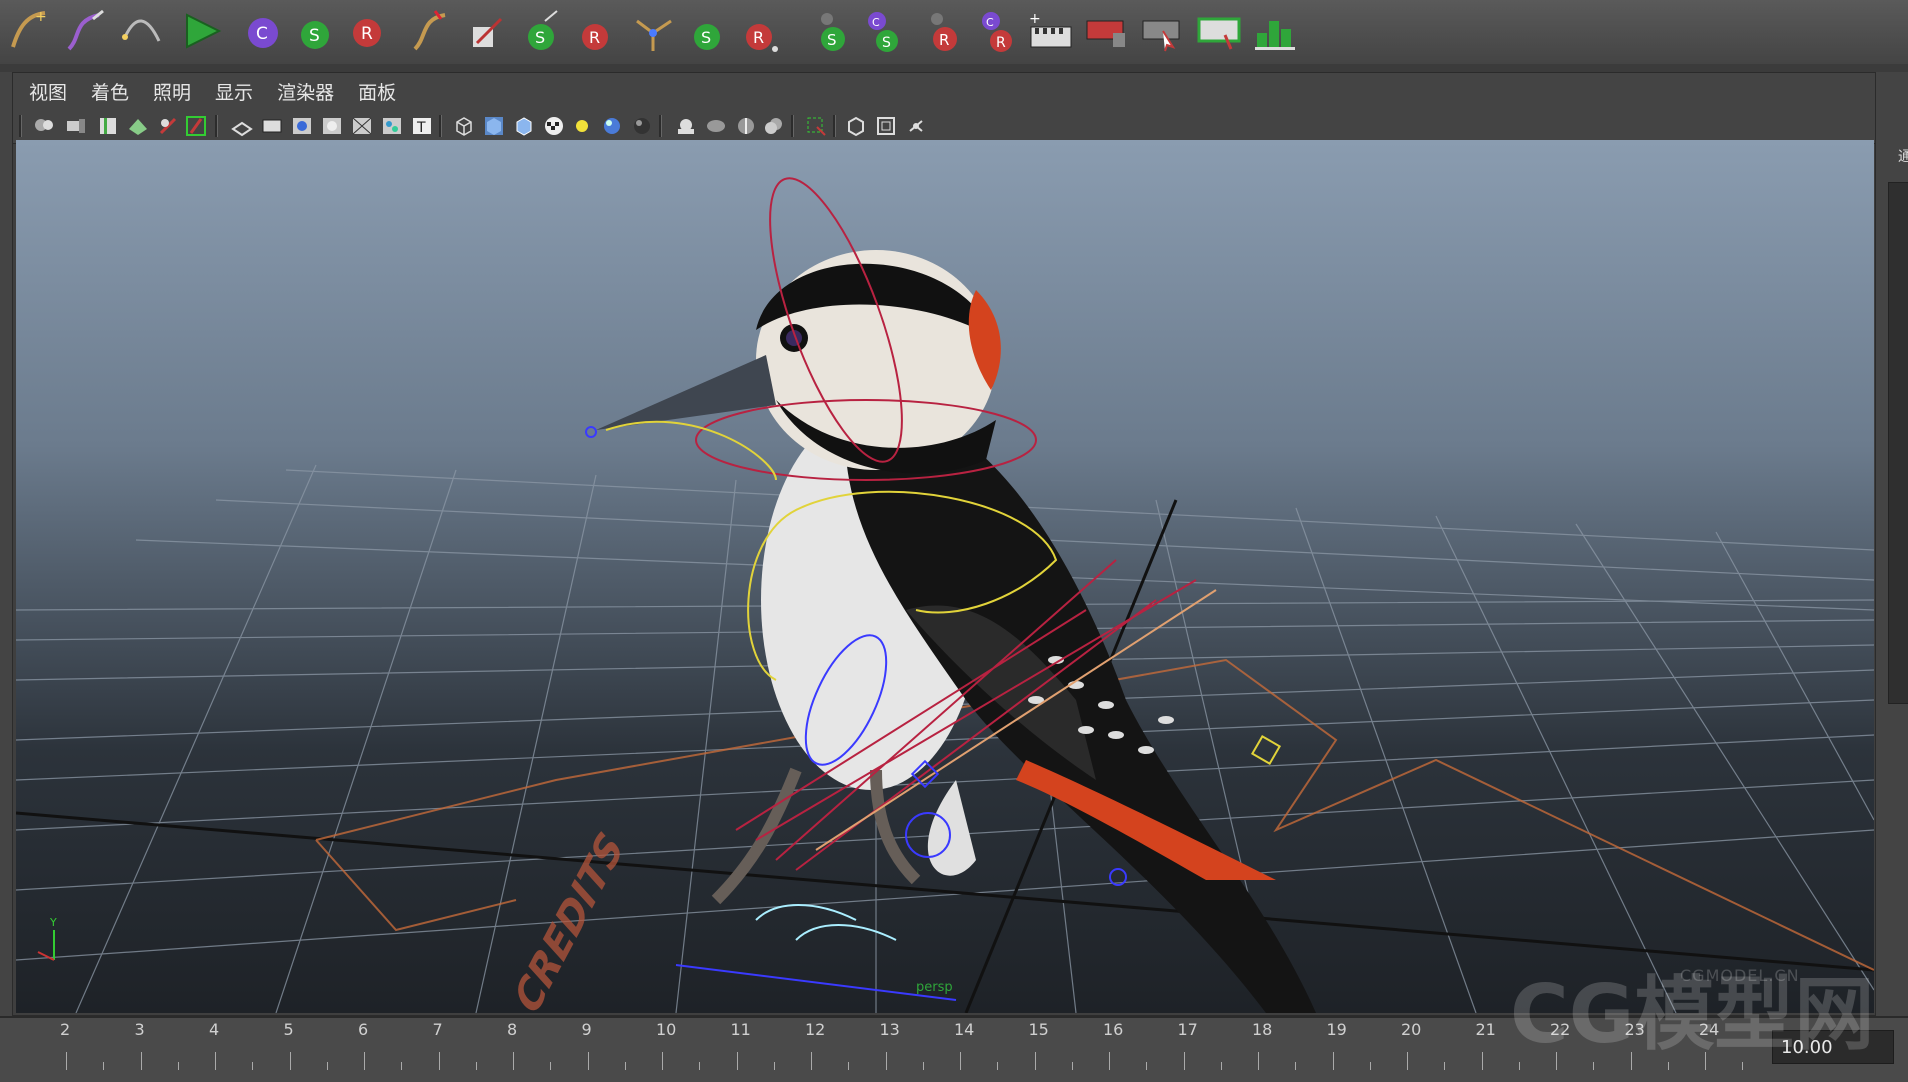 This screenshot has width=1908, height=1082. What do you see at coordinates (1903, 156) in the screenshot?
I see `right-dock-label: 通` at bounding box center [1903, 156].